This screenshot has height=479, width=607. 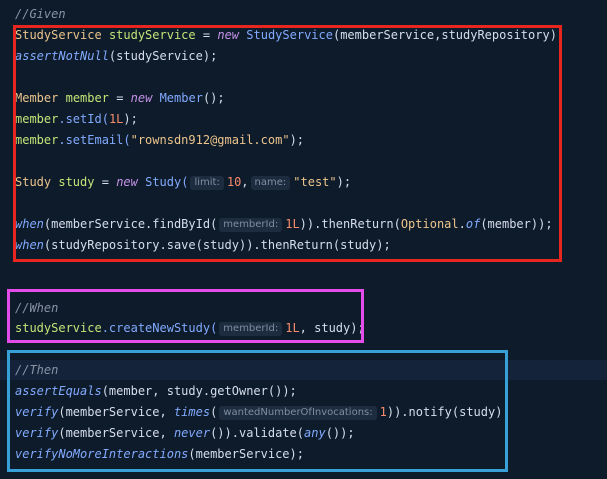 I want to click on given-comment: //Given, so click(x=40, y=14).